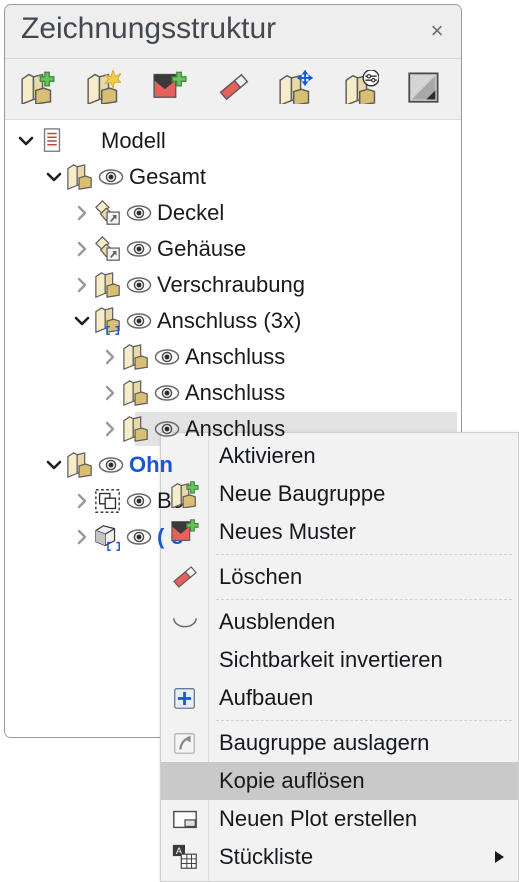 Image resolution: width=519 pixels, height=882 pixels. I want to click on tree-item-label: Modell, so click(133, 140).